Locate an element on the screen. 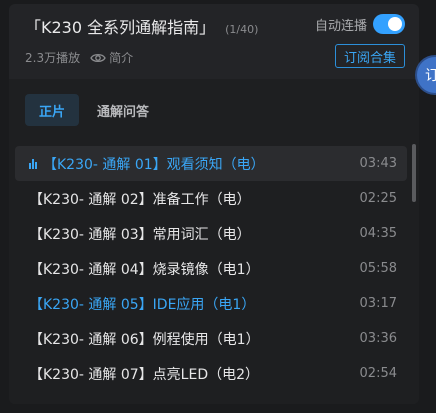 The image size is (436, 413). toggle-knob is located at coordinates (395, 24).